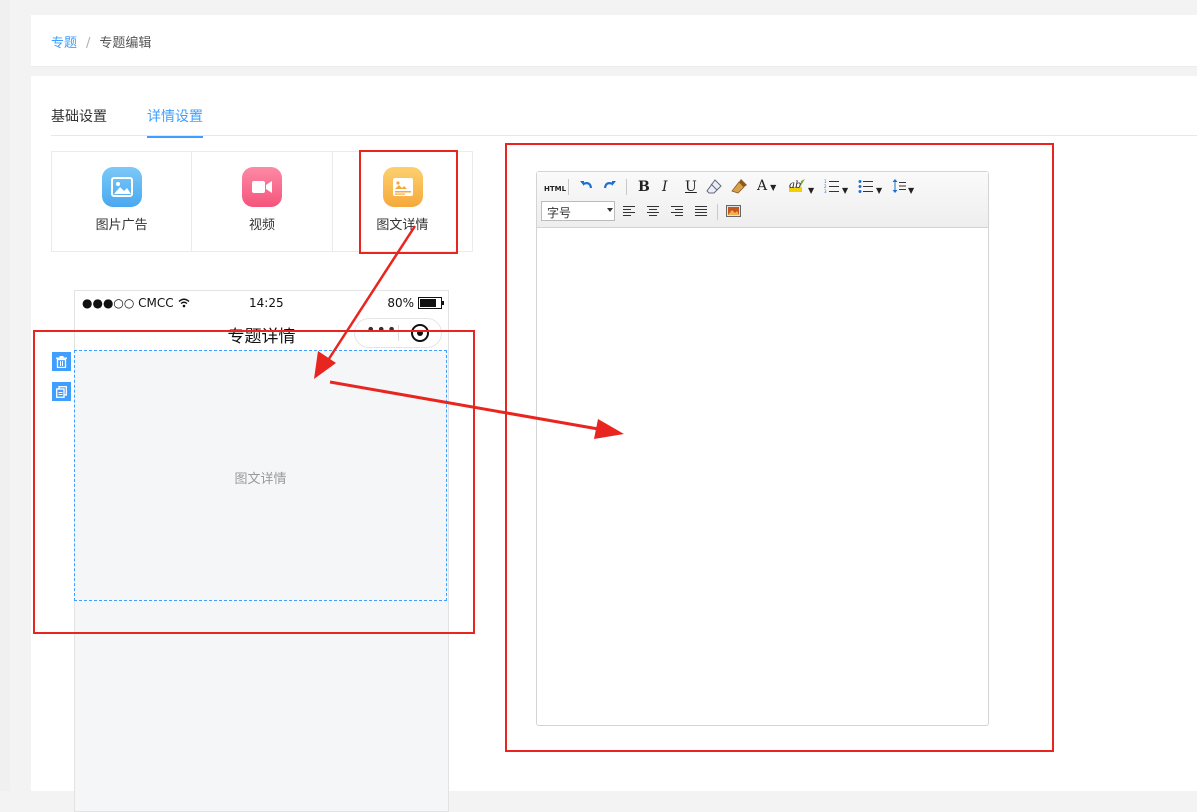 The height and width of the screenshot is (812, 1197). What do you see at coordinates (469, 332) in the screenshot?
I see `annotation-arrows` at bounding box center [469, 332].